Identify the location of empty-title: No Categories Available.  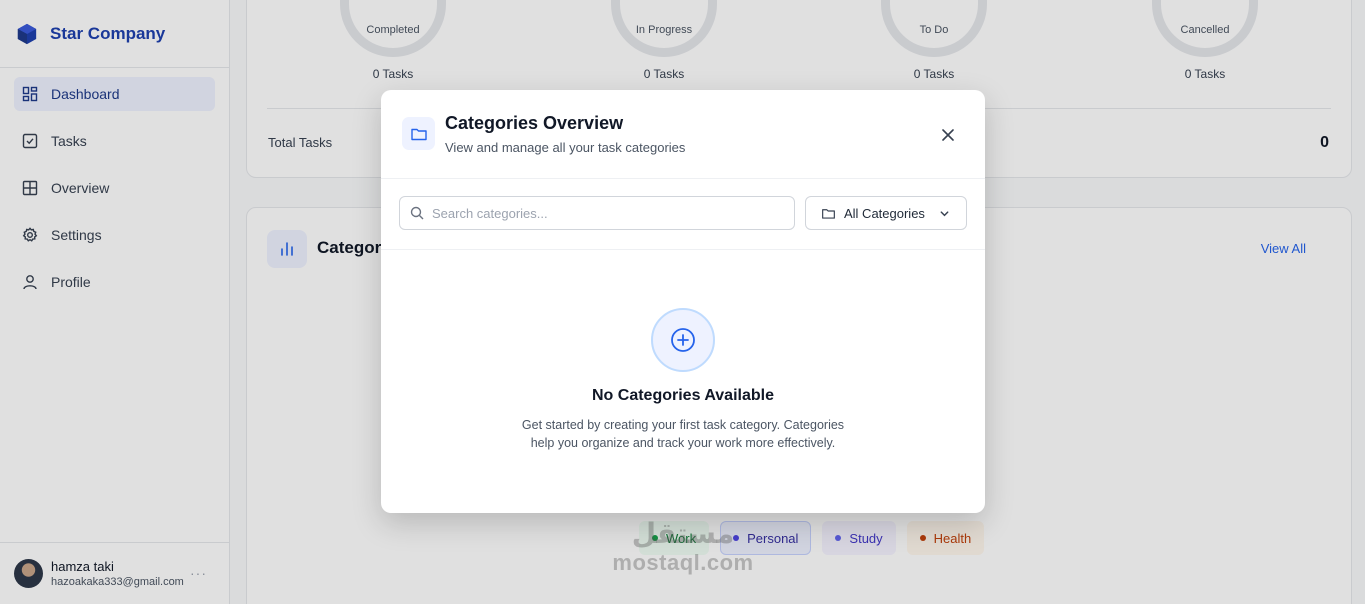
(683, 395).